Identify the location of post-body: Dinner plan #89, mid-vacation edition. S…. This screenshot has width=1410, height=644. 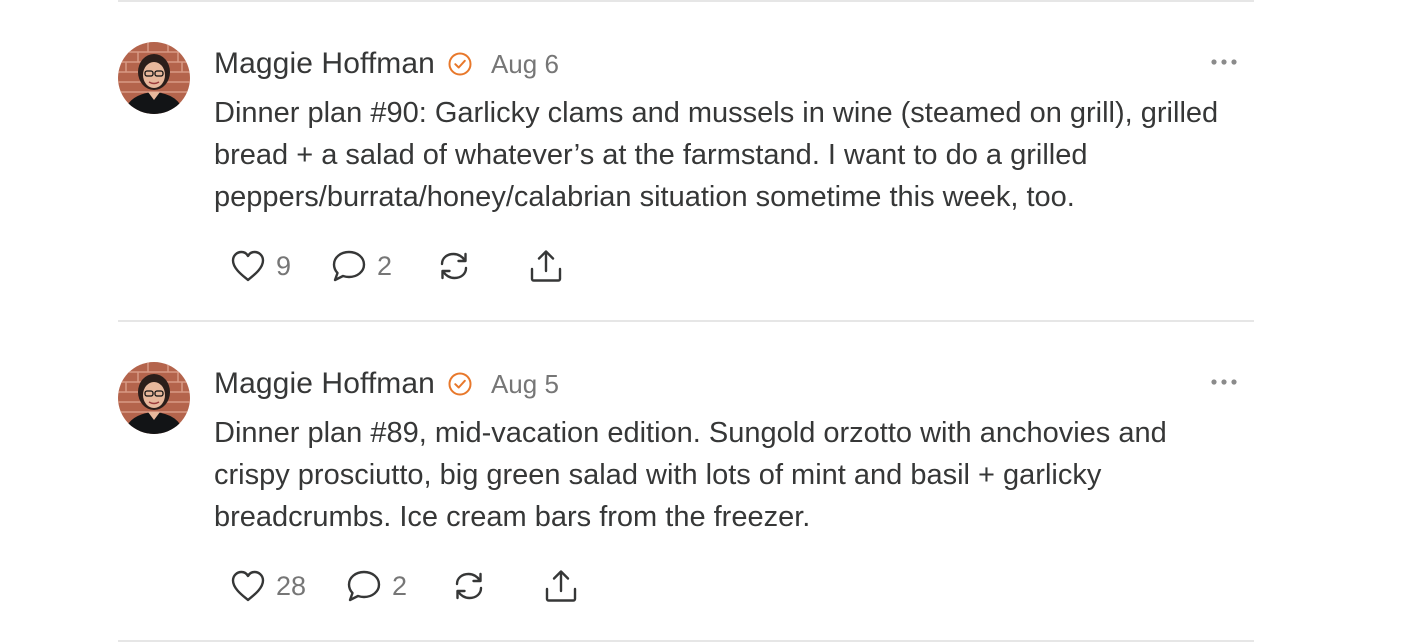
(690, 475).